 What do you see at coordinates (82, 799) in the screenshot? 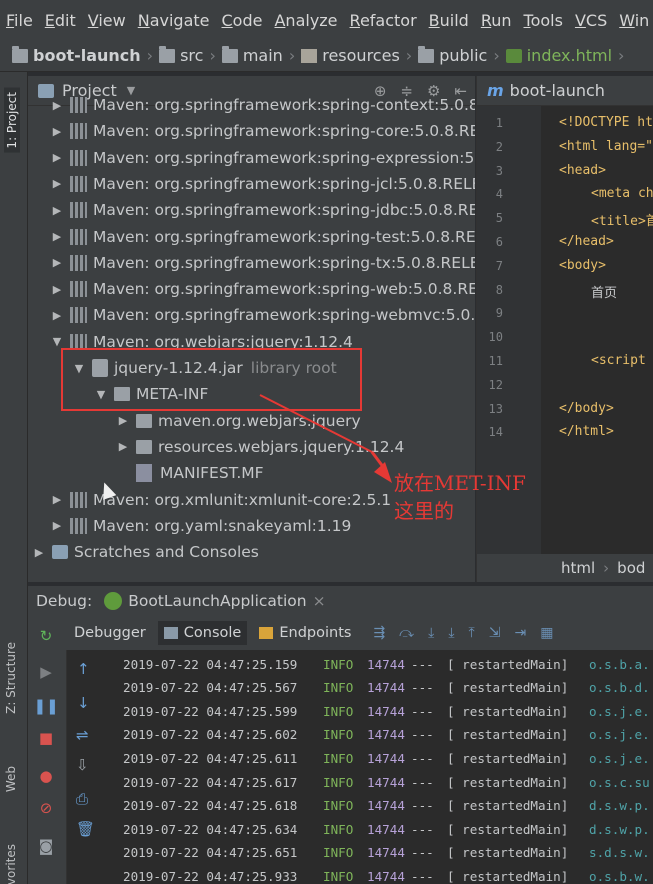
I see `print-icon: ⎙` at bounding box center [82, 799].